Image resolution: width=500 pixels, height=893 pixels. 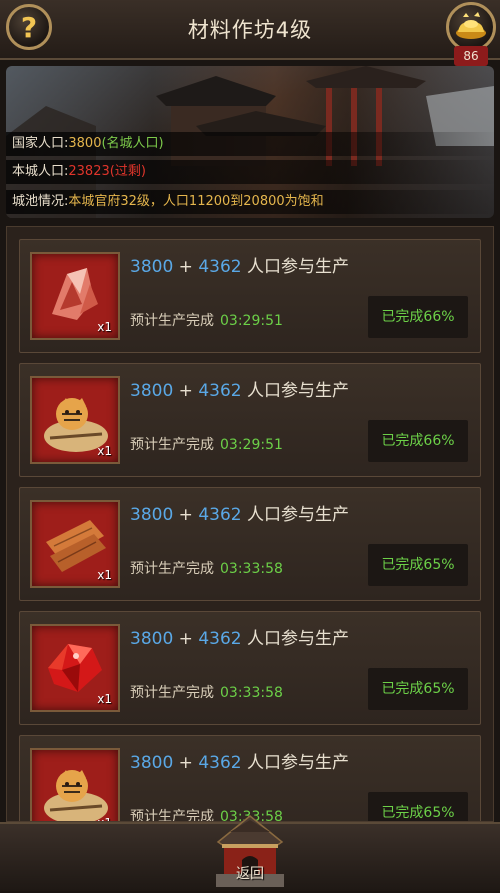 What do you see at coordinates (250, 202) in the screenshot?
I see `city-status-line: 城池情况:本城官府32级，人口11200到20800为饱和` at bounding box center [250, 202].